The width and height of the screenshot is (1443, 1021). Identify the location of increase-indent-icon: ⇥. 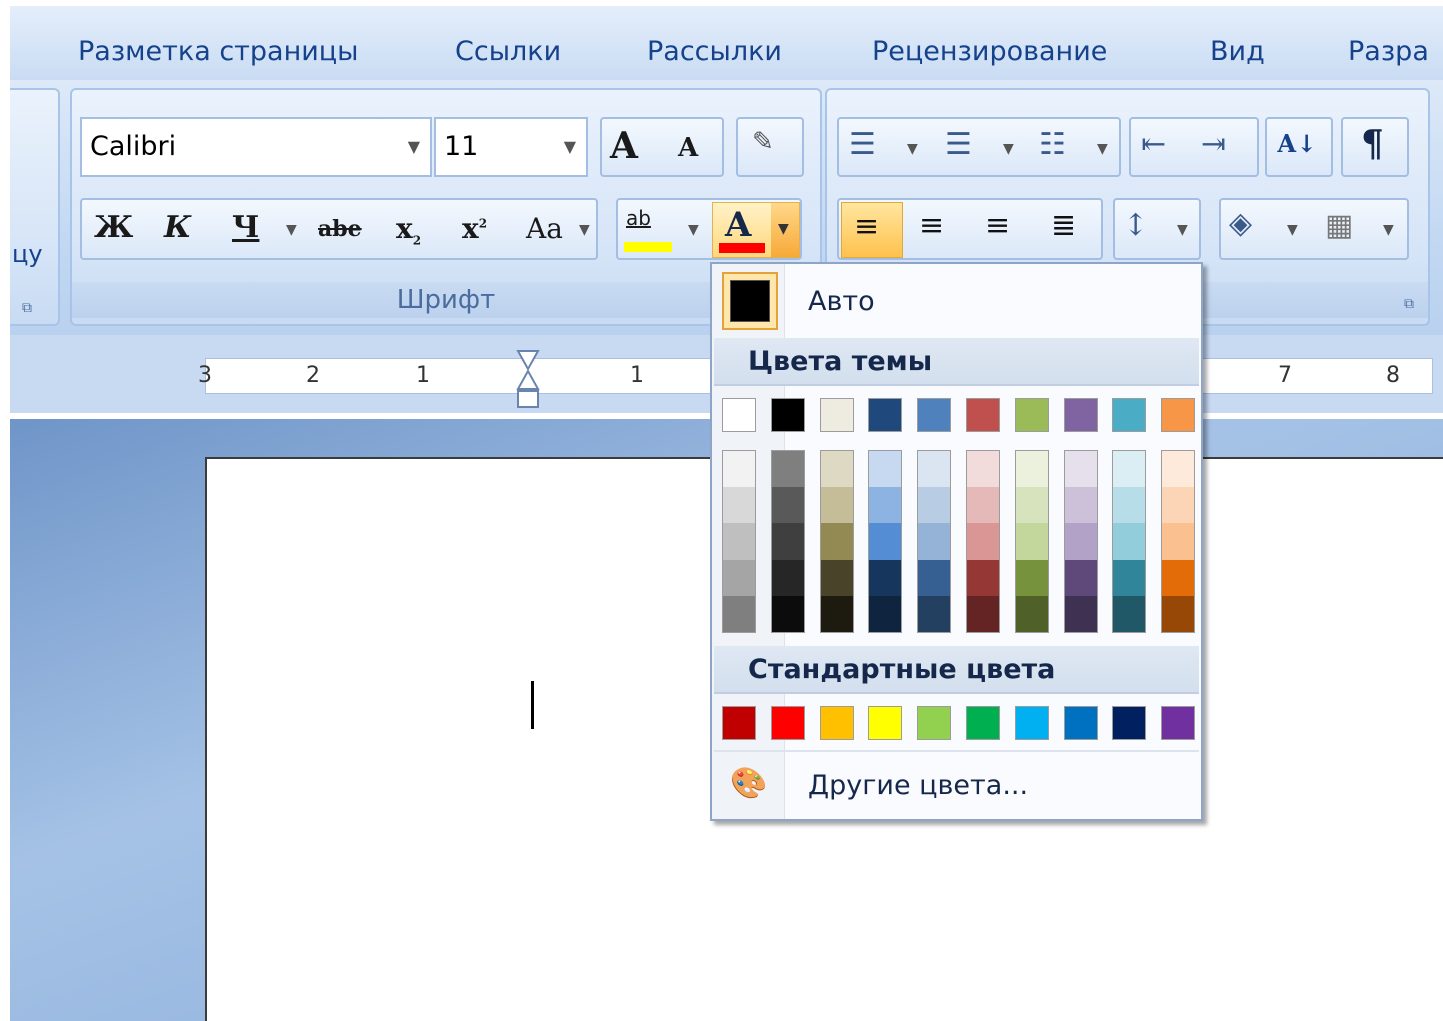
(1213, 144).